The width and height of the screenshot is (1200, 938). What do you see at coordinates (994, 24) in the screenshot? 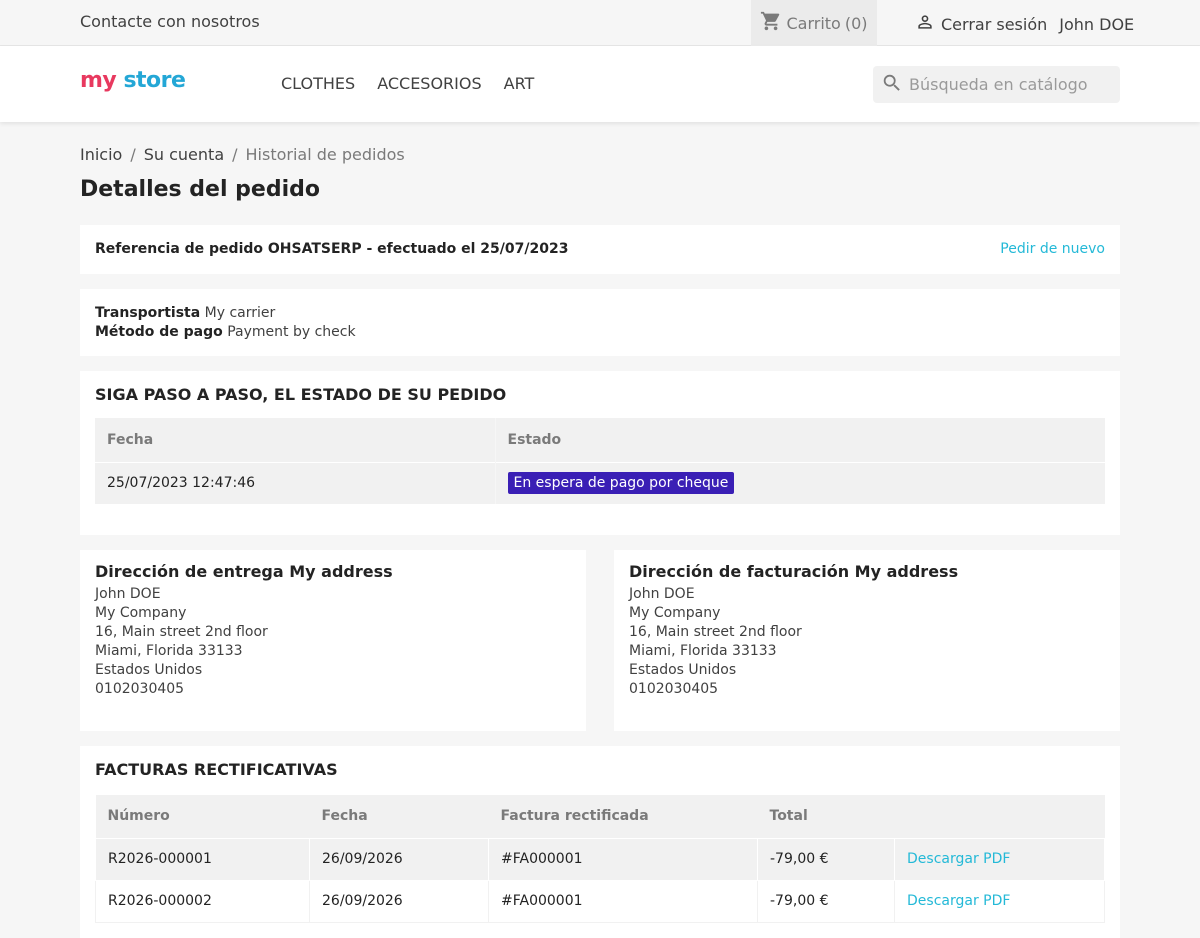
I see `logout-link: Cerrar sesión` at bounding box center [994, 24].